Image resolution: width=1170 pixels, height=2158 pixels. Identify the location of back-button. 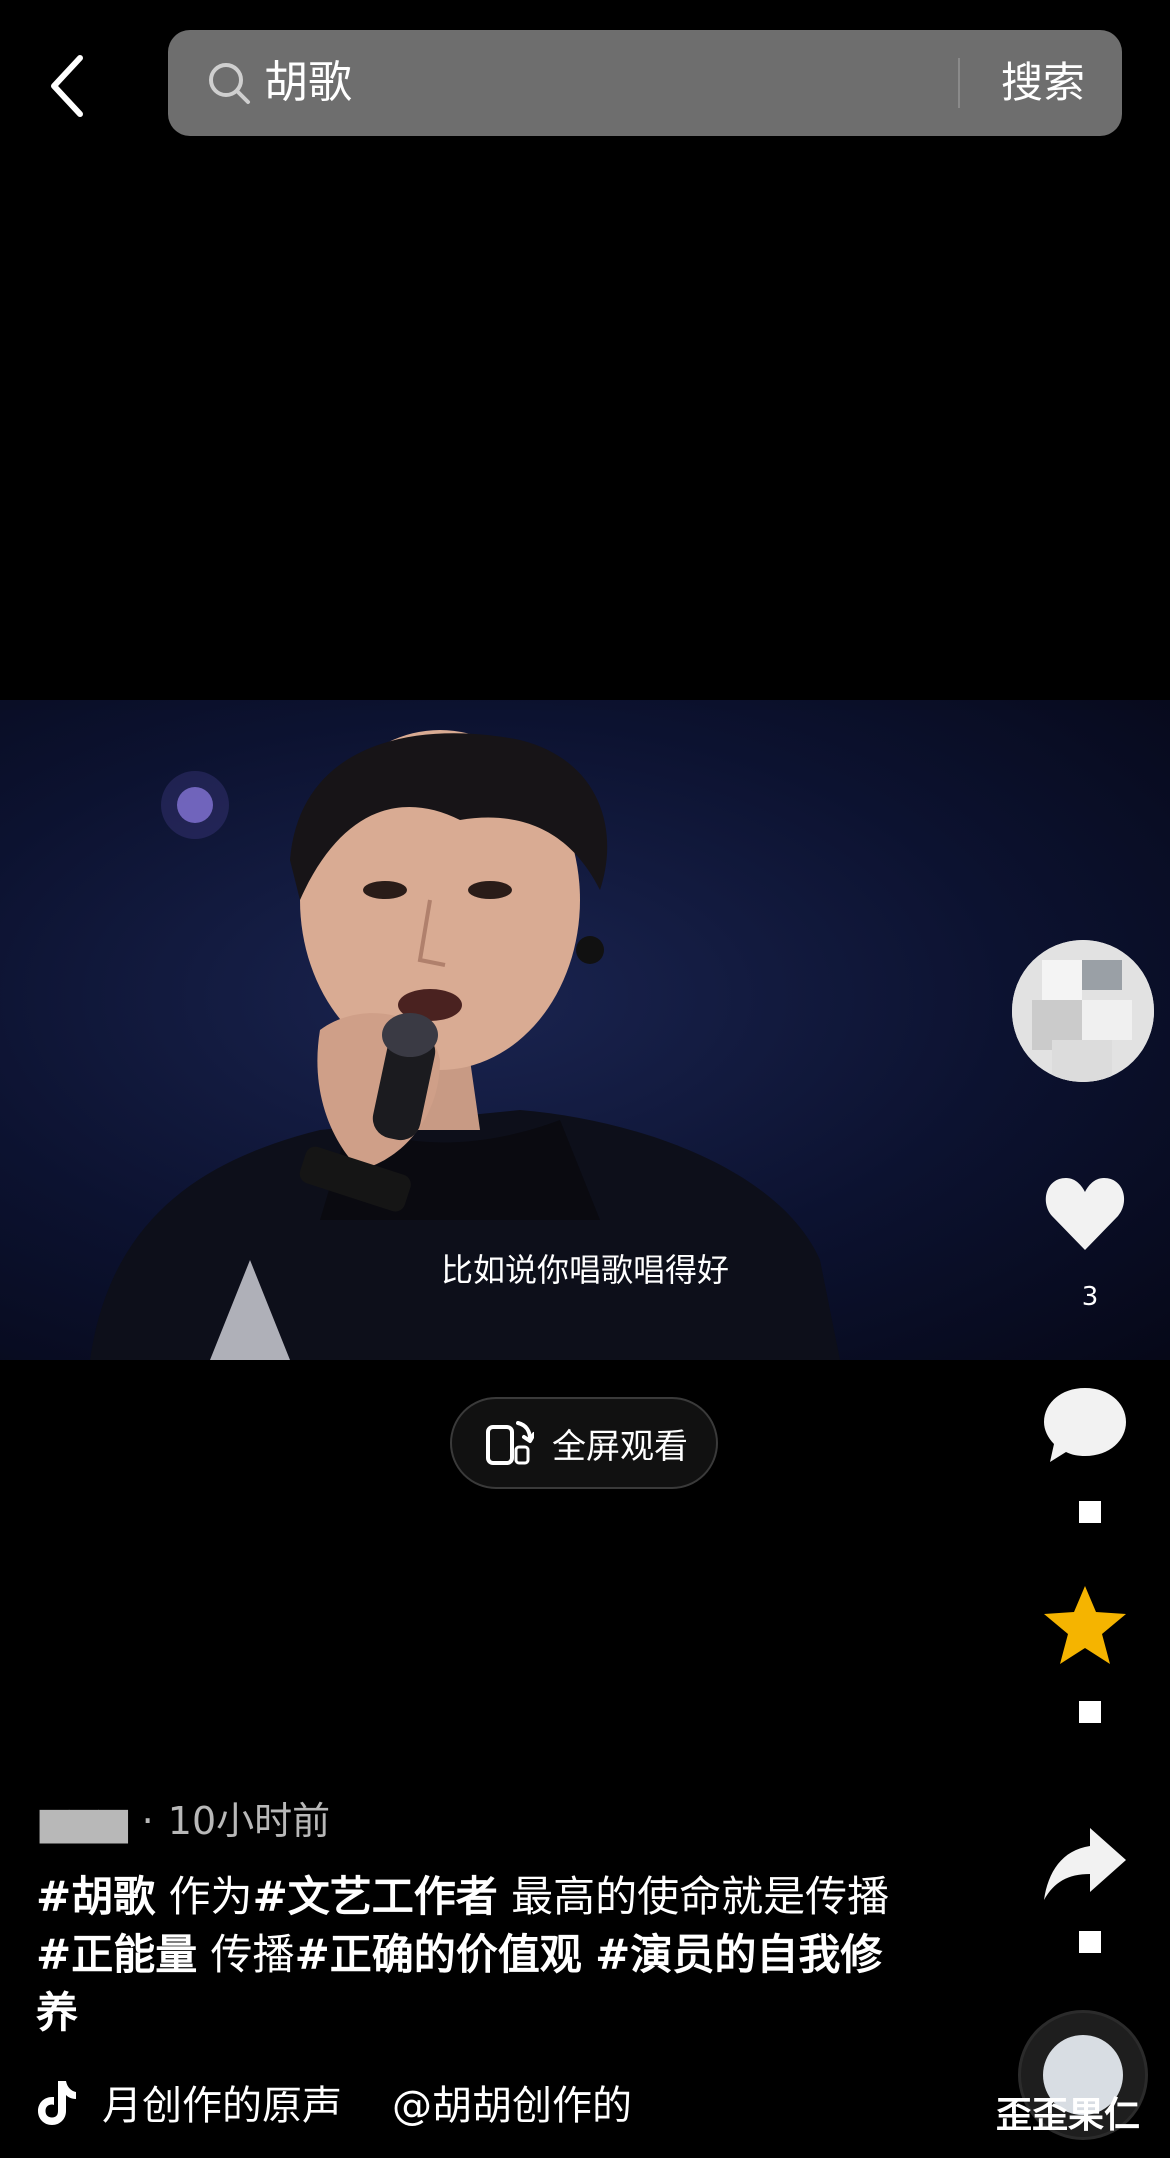
(68, 86).